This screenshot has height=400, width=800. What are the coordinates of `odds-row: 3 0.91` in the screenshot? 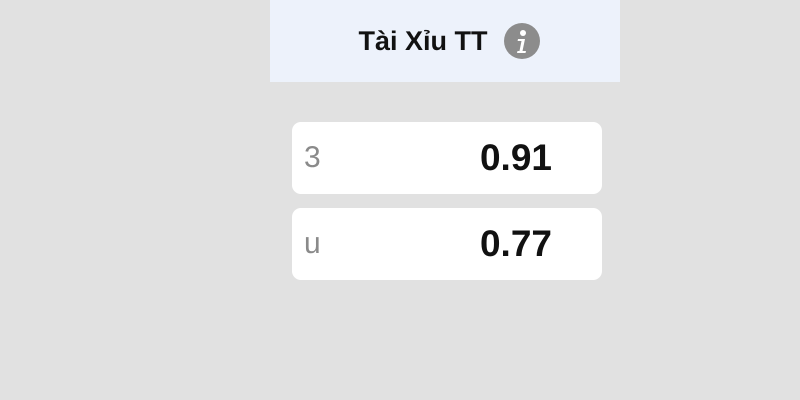 It's located at (447, 158).